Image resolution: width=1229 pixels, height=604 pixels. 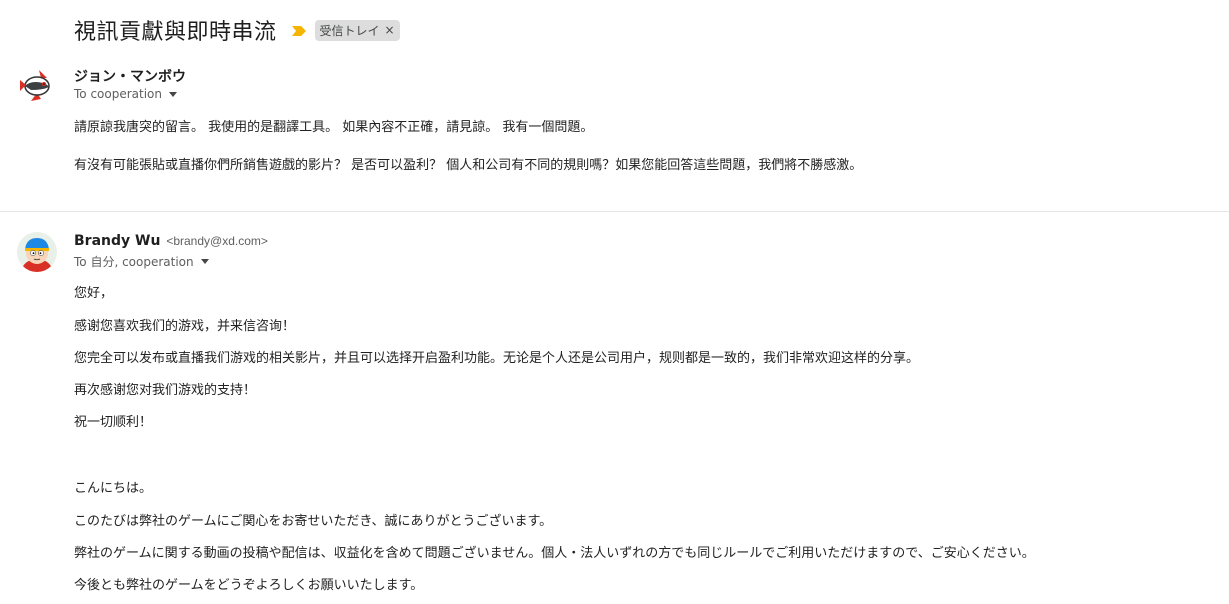 I want to click on sender-name: ジョン・マンボウ, so click(x=130, y=77).